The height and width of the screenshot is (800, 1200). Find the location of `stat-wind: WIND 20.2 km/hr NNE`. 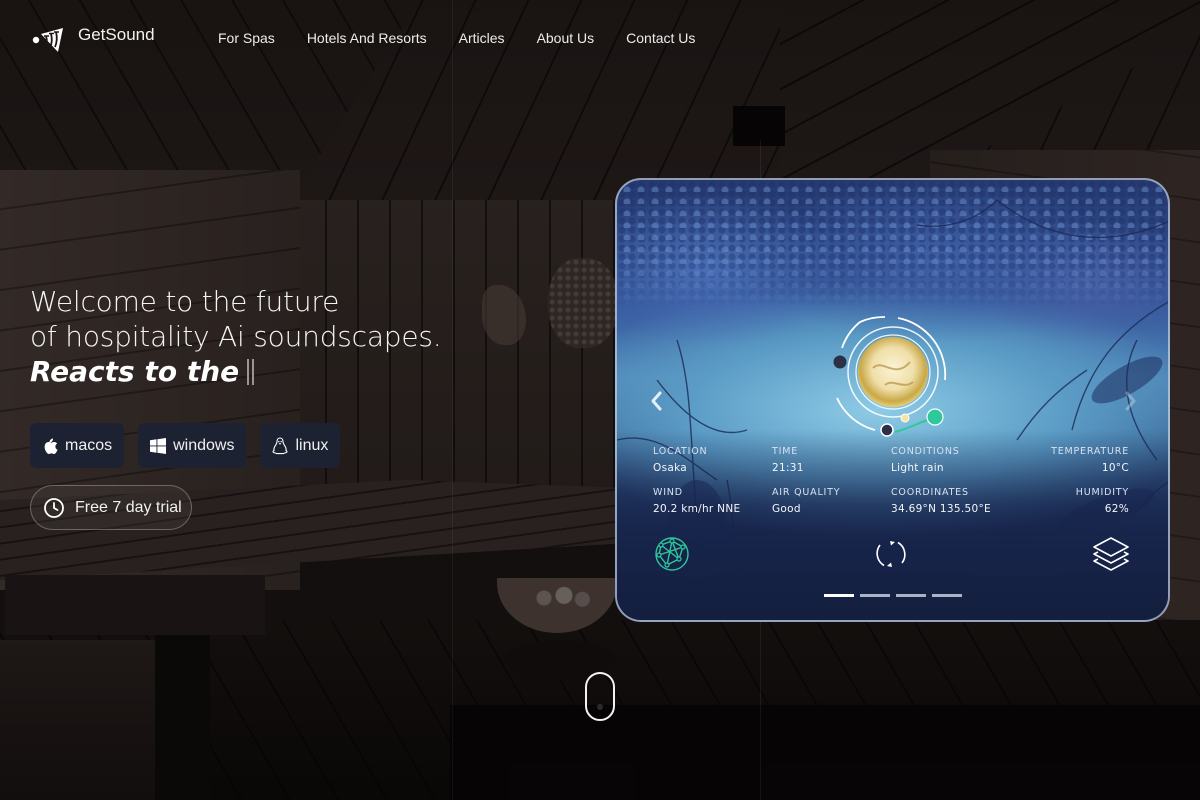

stat-wind: WIND 20.2 km/hr NNE is located at coordinates (696, 501).